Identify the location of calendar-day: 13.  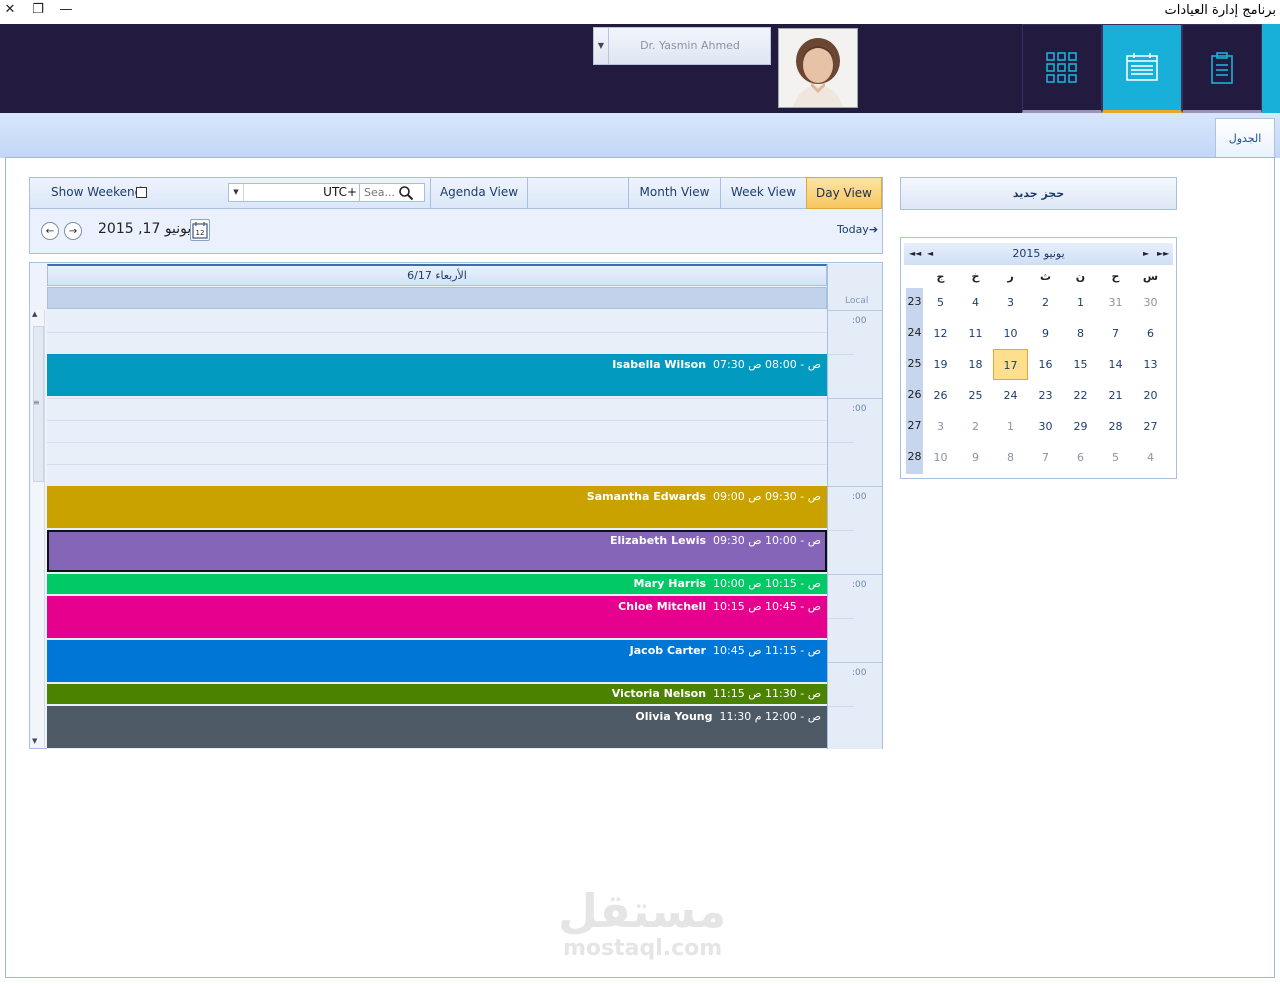
(1150, 364).